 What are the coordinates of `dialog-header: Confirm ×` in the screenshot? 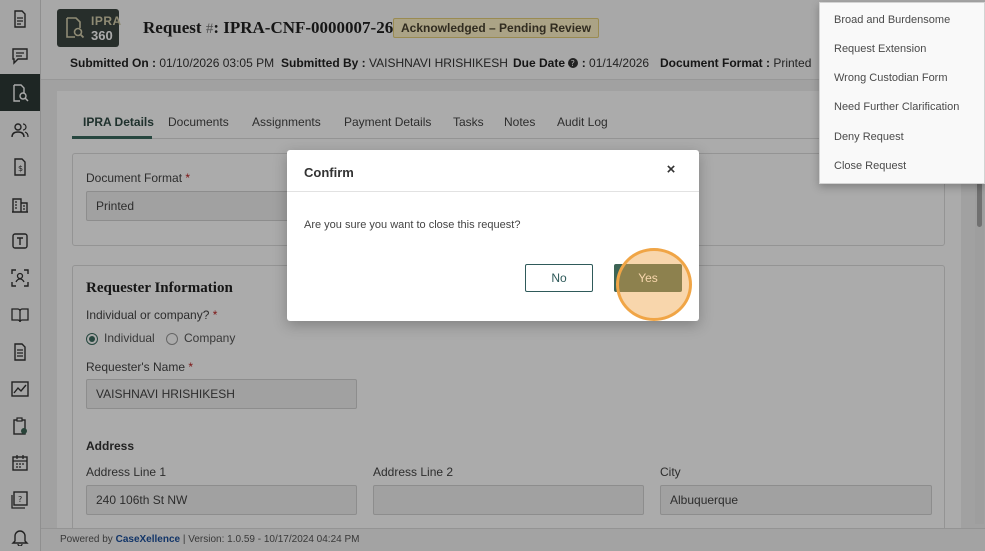 It's located at (493, 171).